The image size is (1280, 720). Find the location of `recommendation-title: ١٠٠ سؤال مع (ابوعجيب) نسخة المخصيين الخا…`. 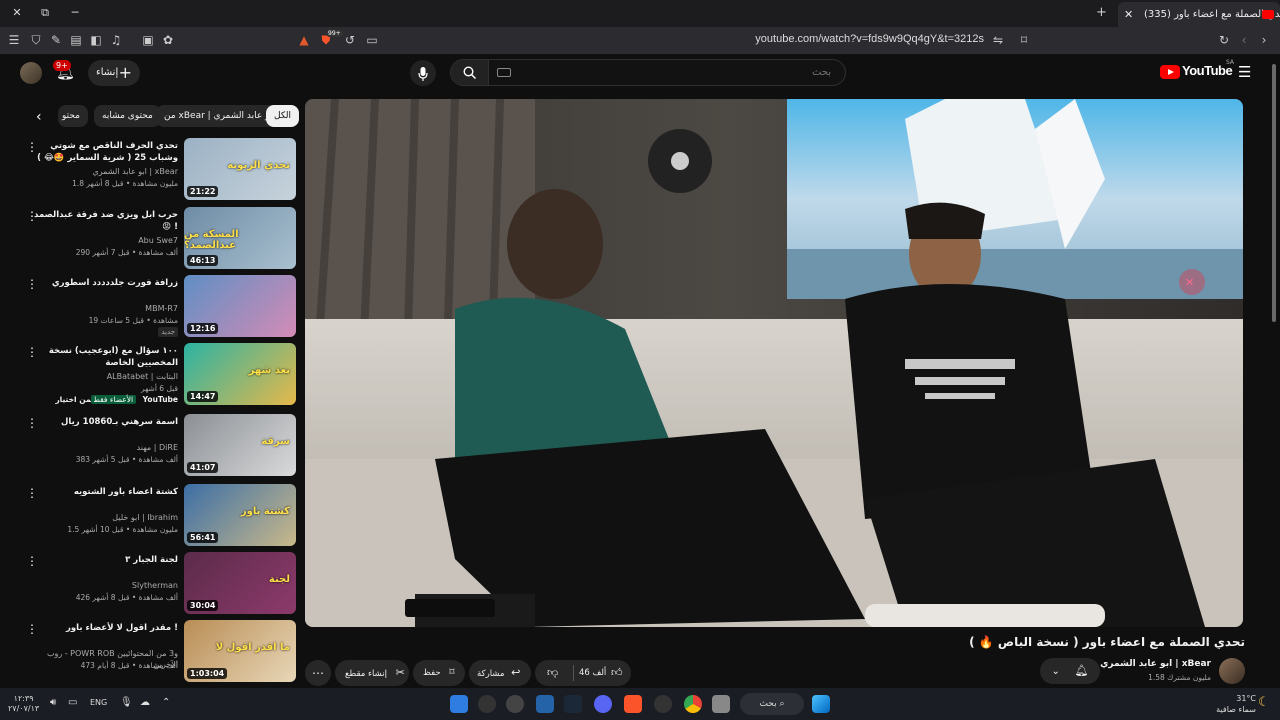

recommendation-title: ١٠٠ سؤال مع (ابوعجيب) نسخة المخصيين الخا… is located at coordinates (105, 357).